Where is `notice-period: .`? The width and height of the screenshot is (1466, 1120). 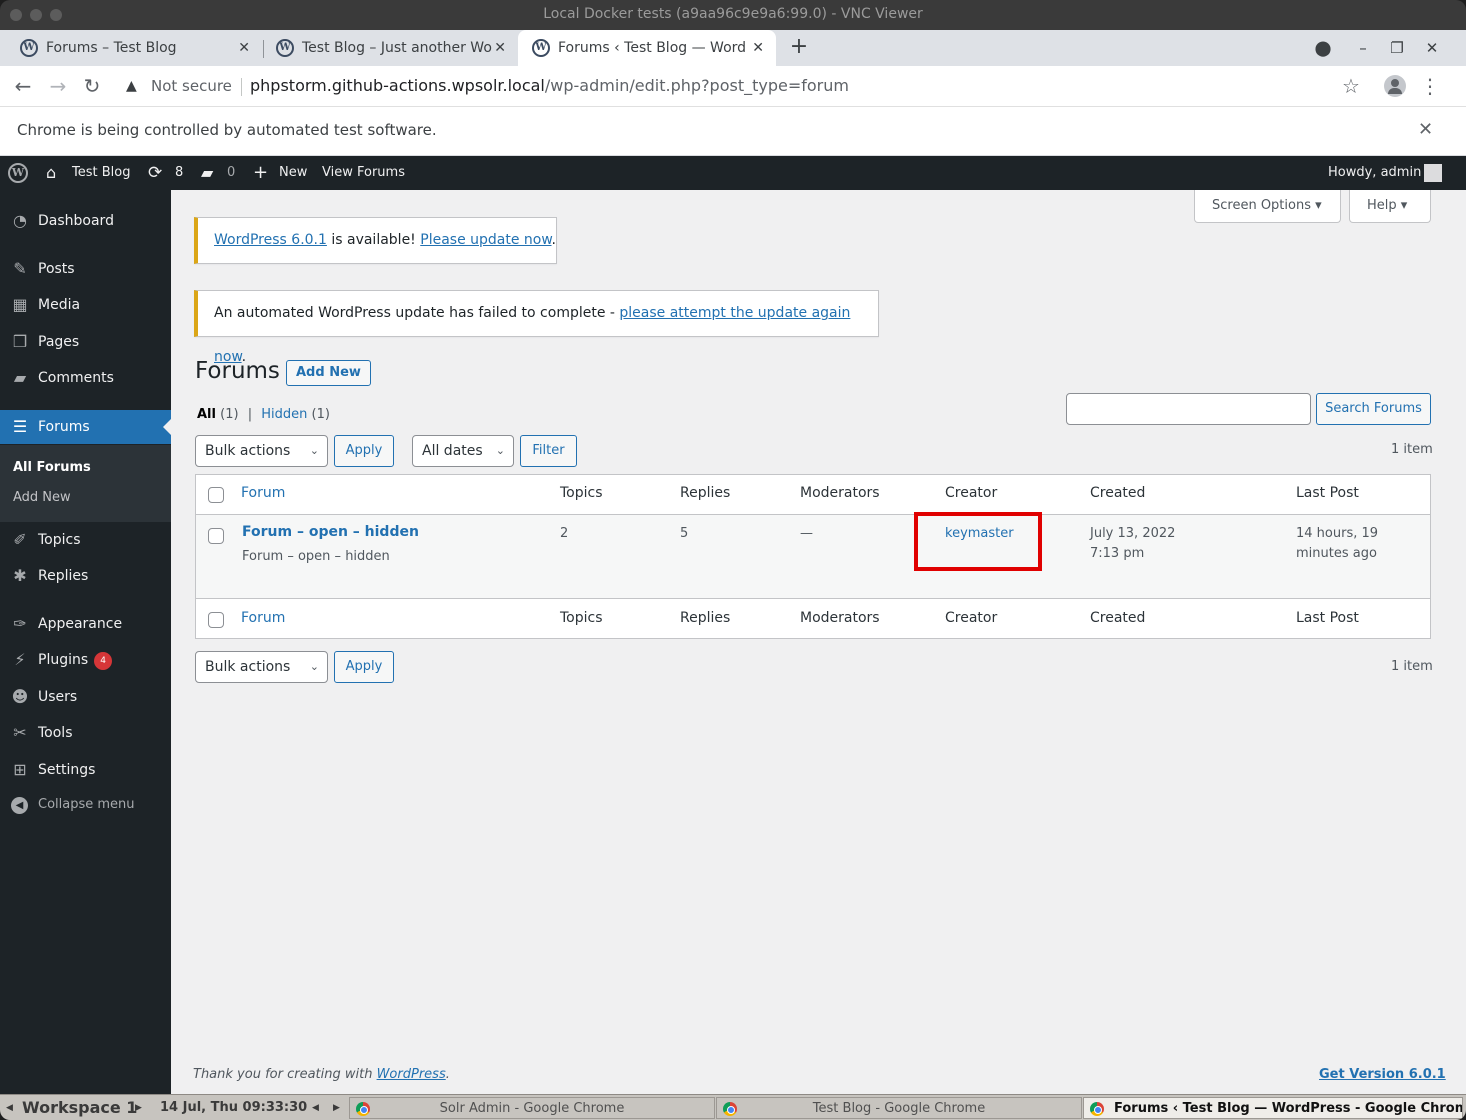
notice-period: . is located at coordinates (553, 240).